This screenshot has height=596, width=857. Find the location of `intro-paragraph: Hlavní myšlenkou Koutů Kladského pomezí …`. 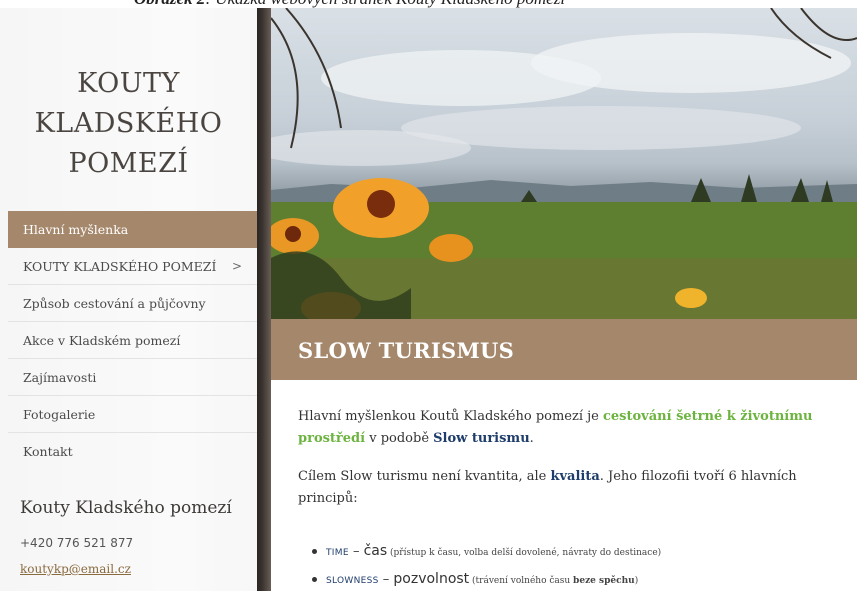

intro-paragraph: Hlavní myšlenkou Koutů Kladského pomezí … is located at coordinates (568, 428).